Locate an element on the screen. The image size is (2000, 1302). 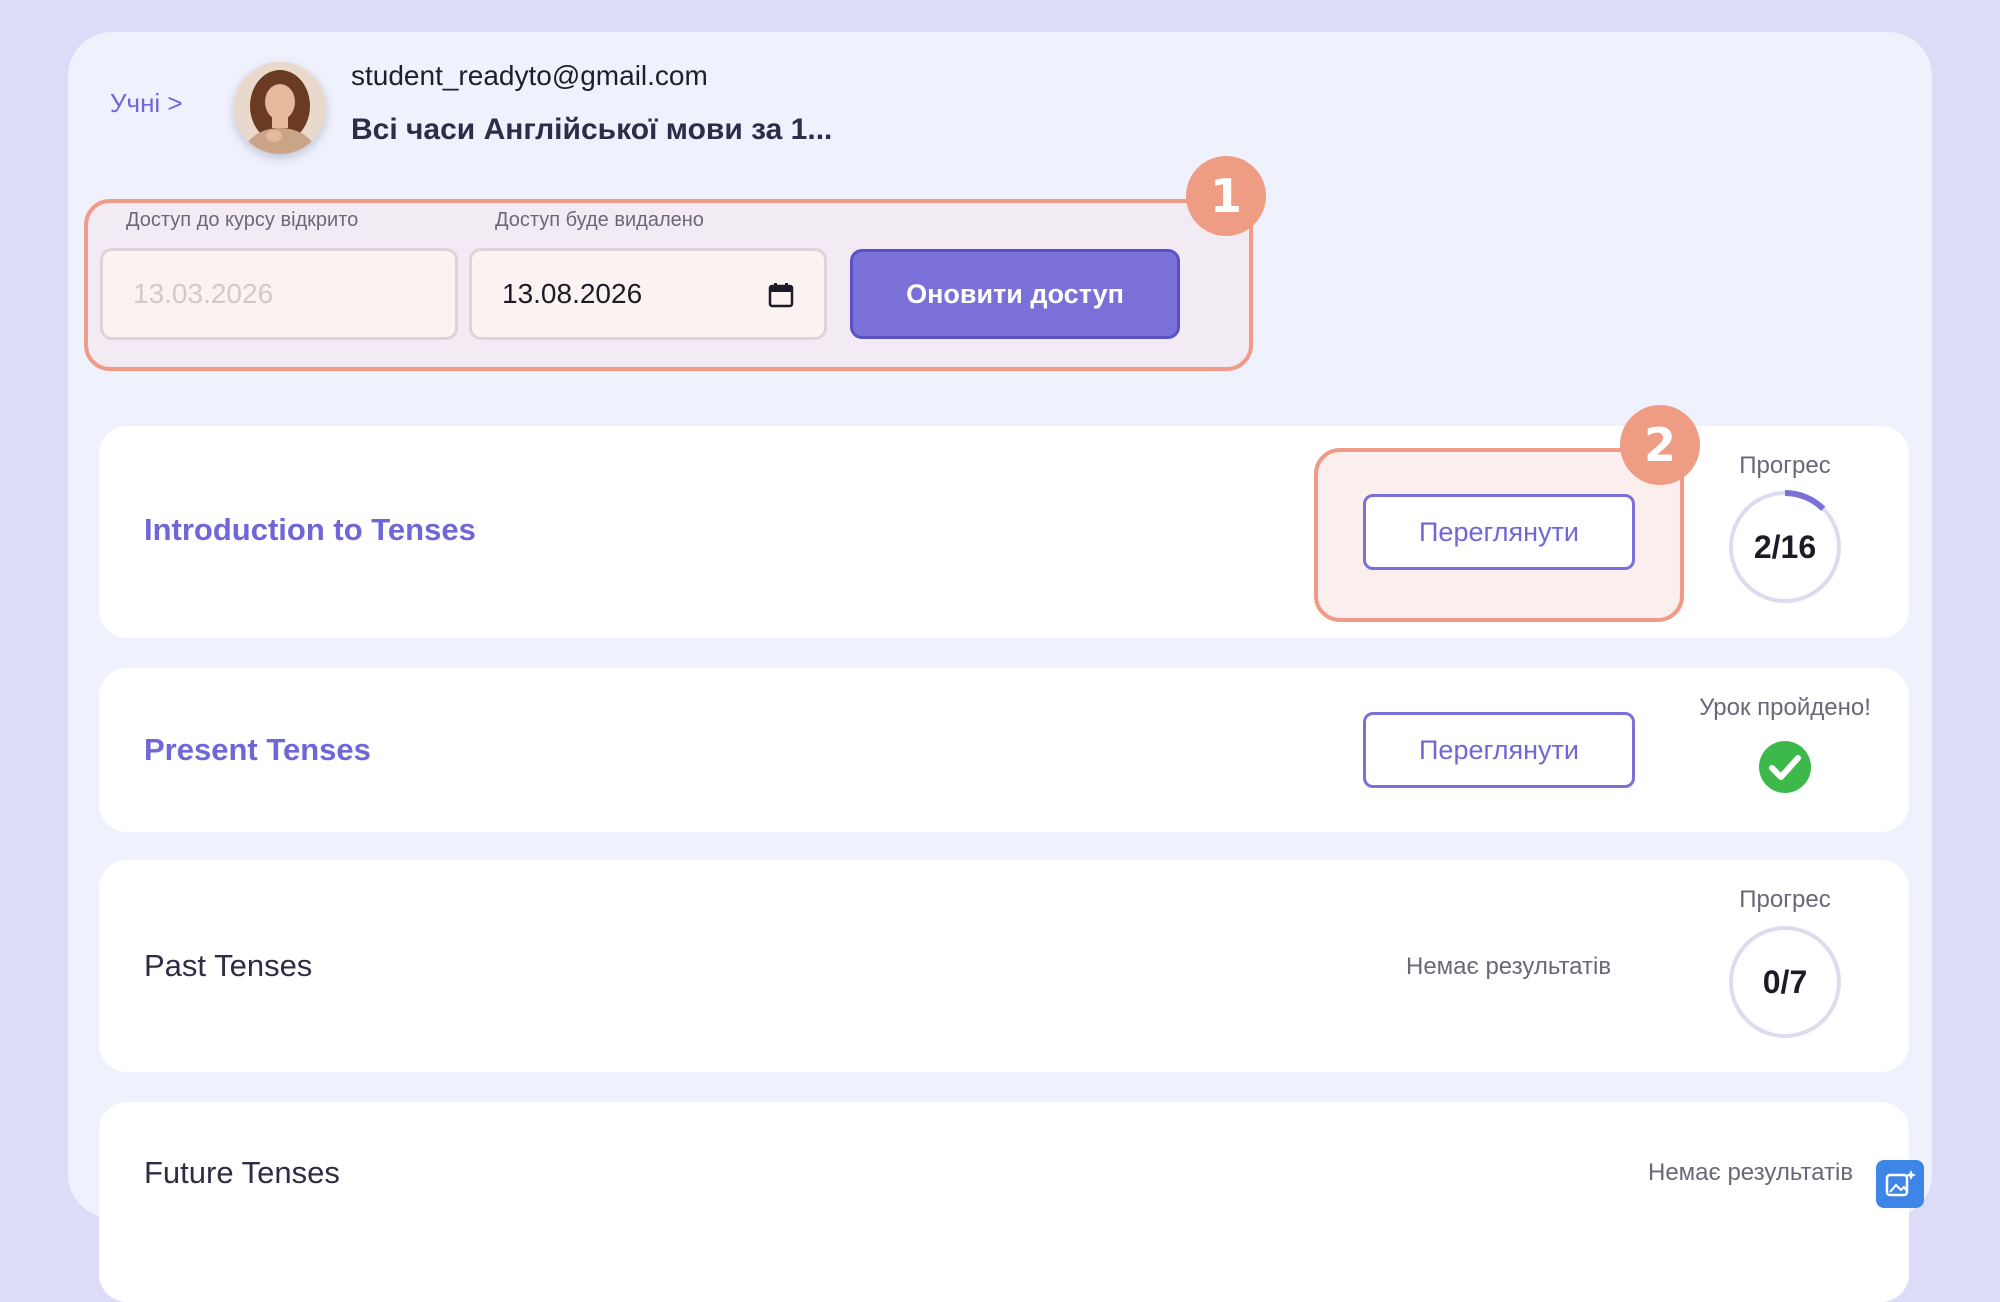
image-sparkle-icon is located at coordinates (1900, 1184).